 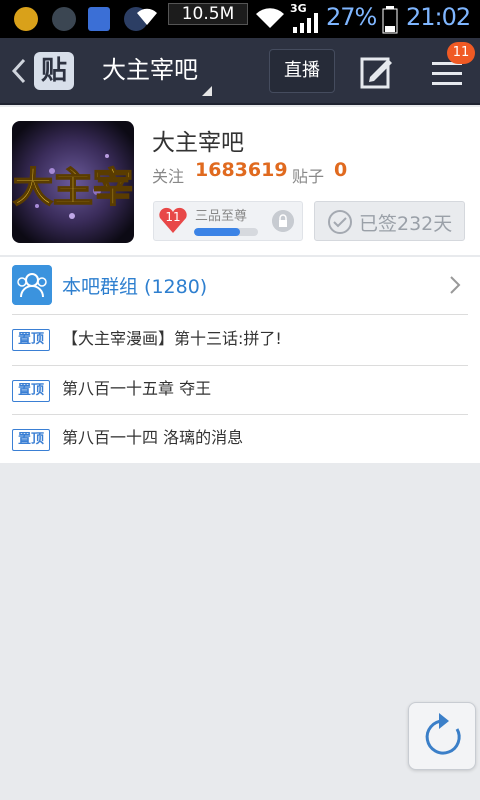 What do you see at coordinates (351, 17) in the screenshot?
I see `battery-percent: 27%` at bounding box center [351, 17].